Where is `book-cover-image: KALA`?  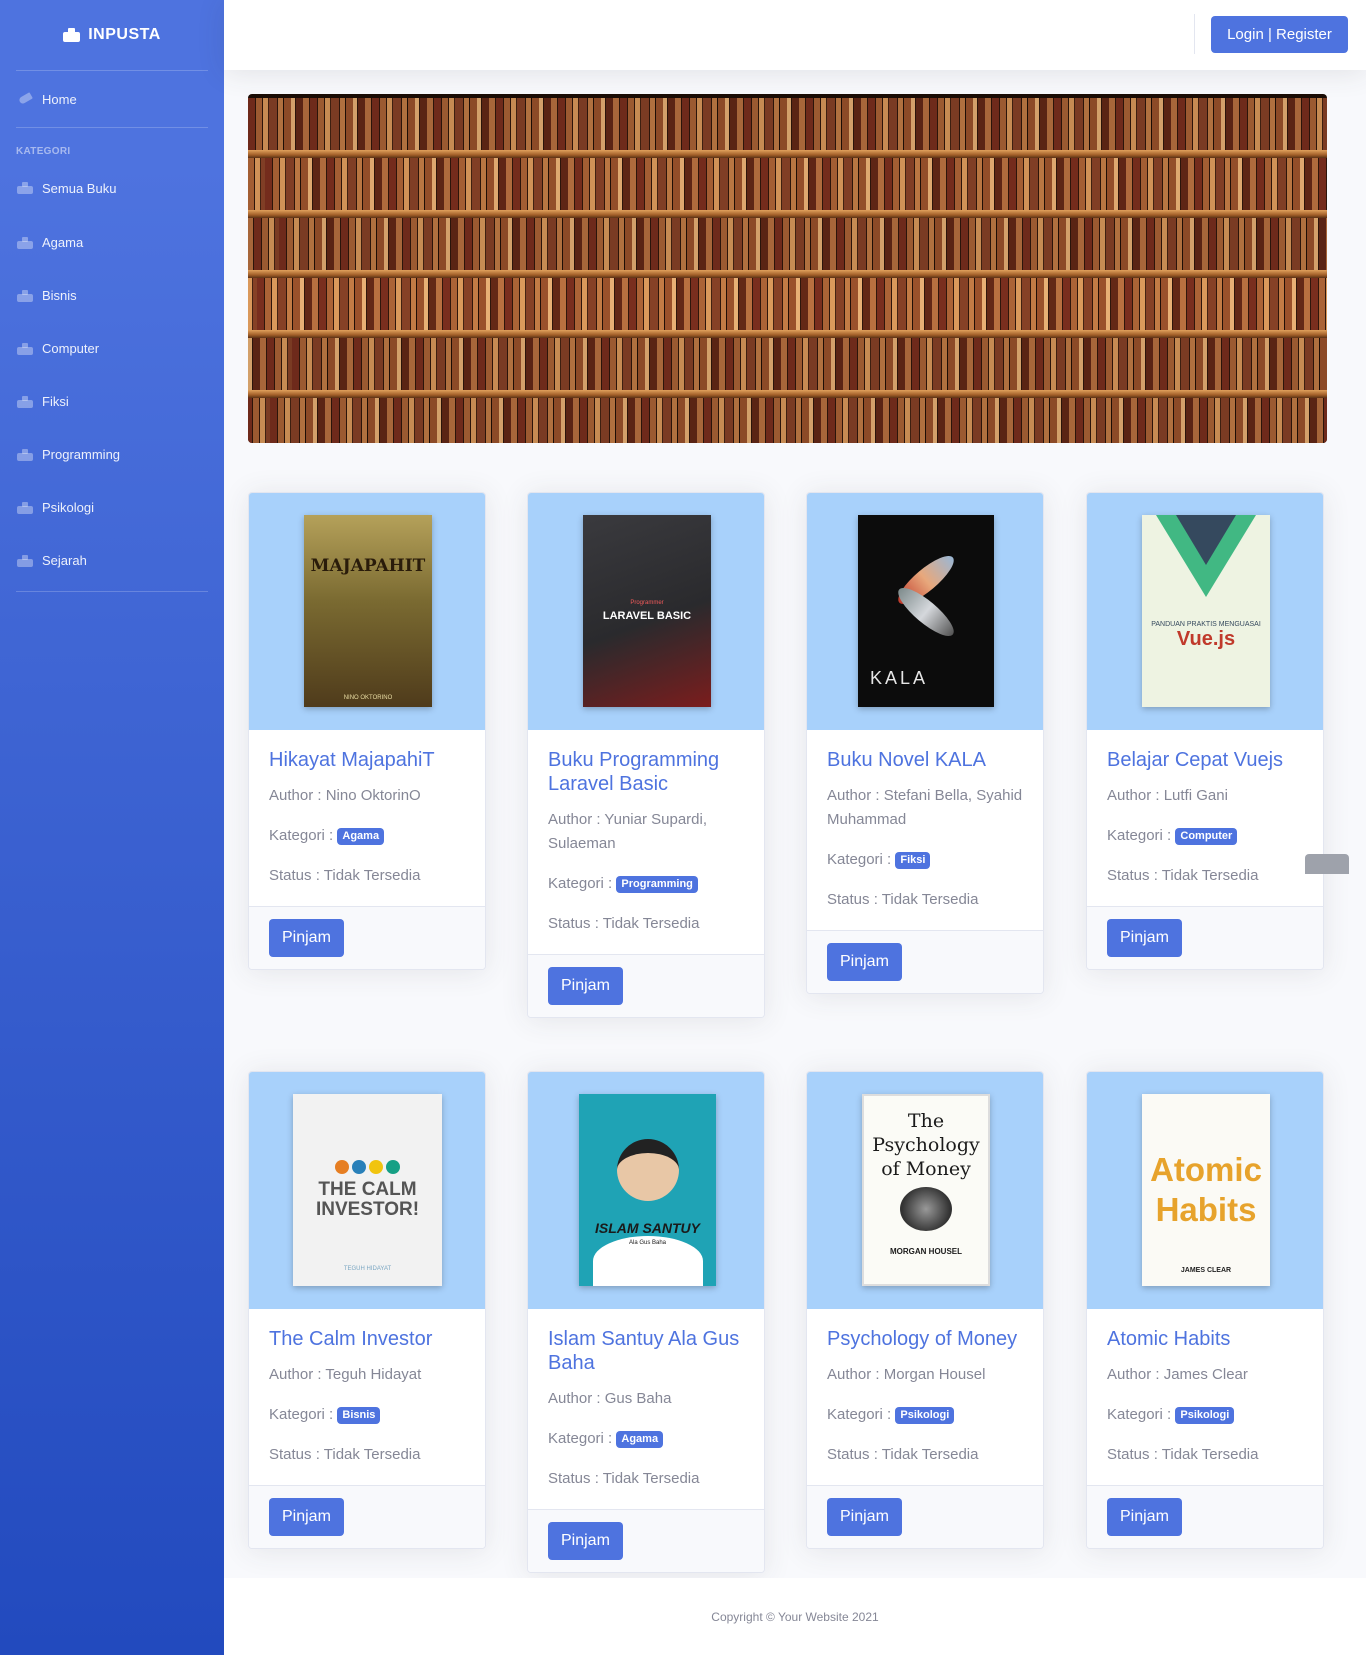 book-cover-image: KALA is located at coordinates (926, 611).